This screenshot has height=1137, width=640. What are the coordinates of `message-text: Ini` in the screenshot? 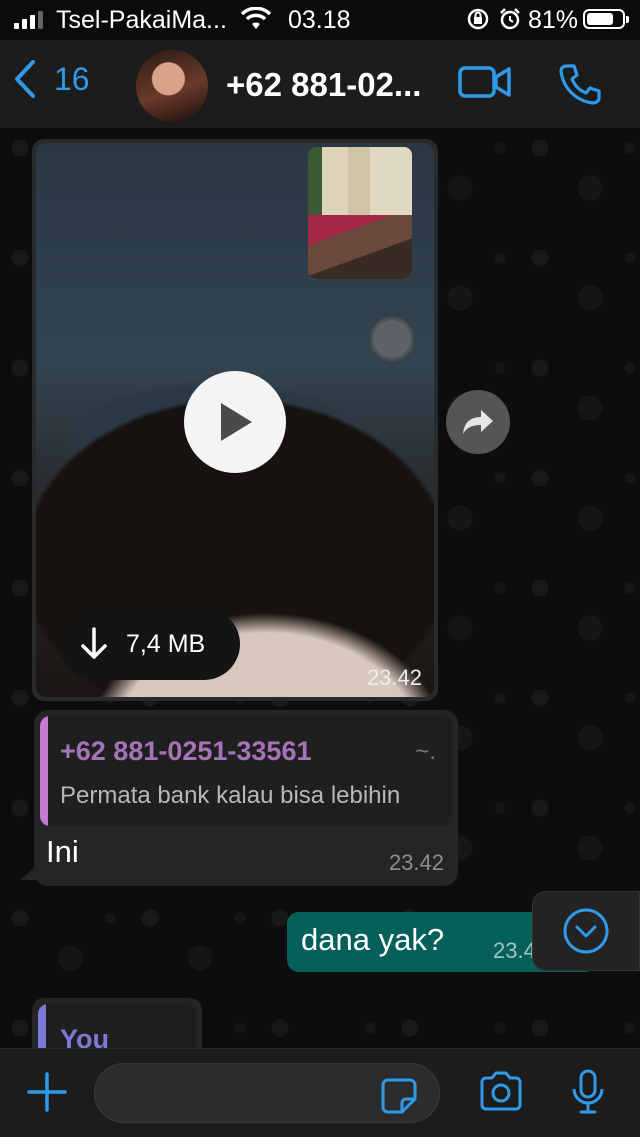 It's located at (62, 851).